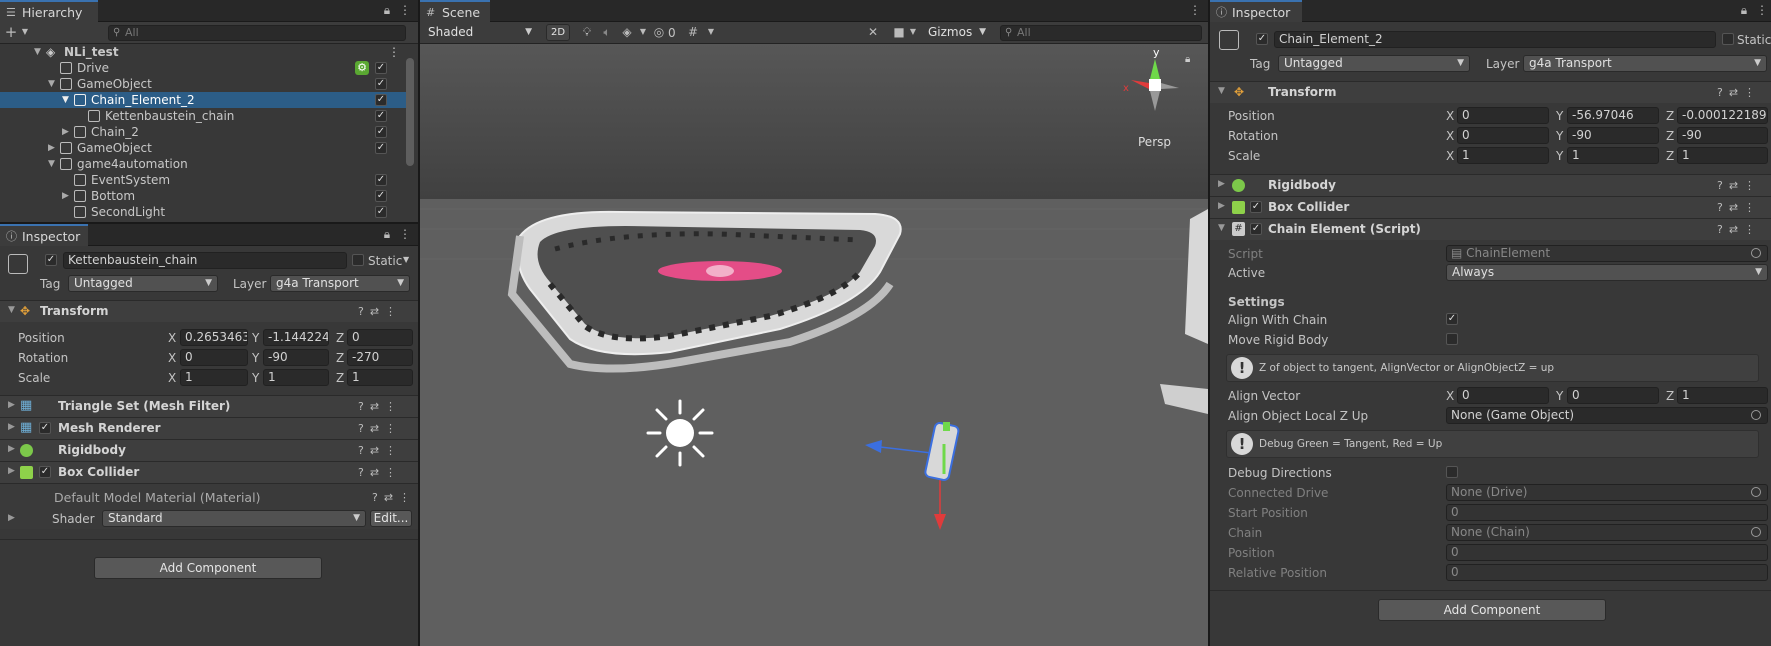 The width and height of the screenshot is (1771, 646). Describe the element at coordinates (1728, 39) in the screenshot. I see `static-checkbox` at that location.